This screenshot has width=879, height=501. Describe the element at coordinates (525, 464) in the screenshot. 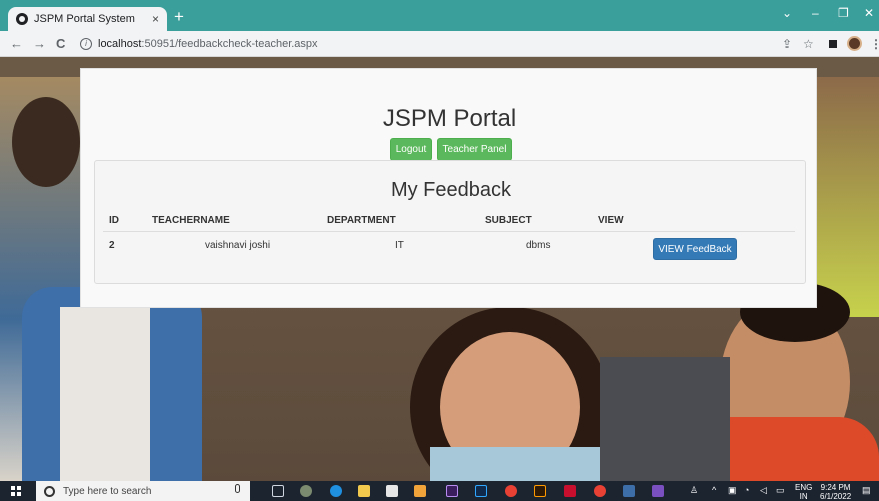

I see `background-person-center-shirt` at that location.